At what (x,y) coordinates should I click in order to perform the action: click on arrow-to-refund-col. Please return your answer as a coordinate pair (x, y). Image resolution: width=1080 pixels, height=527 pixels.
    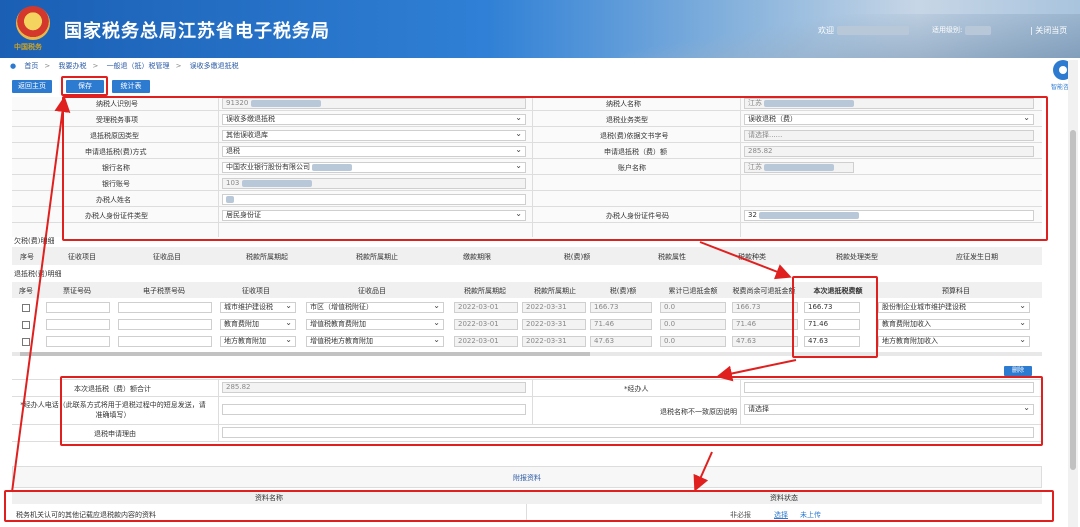
    Looking at the image, I should click on (745, 260).